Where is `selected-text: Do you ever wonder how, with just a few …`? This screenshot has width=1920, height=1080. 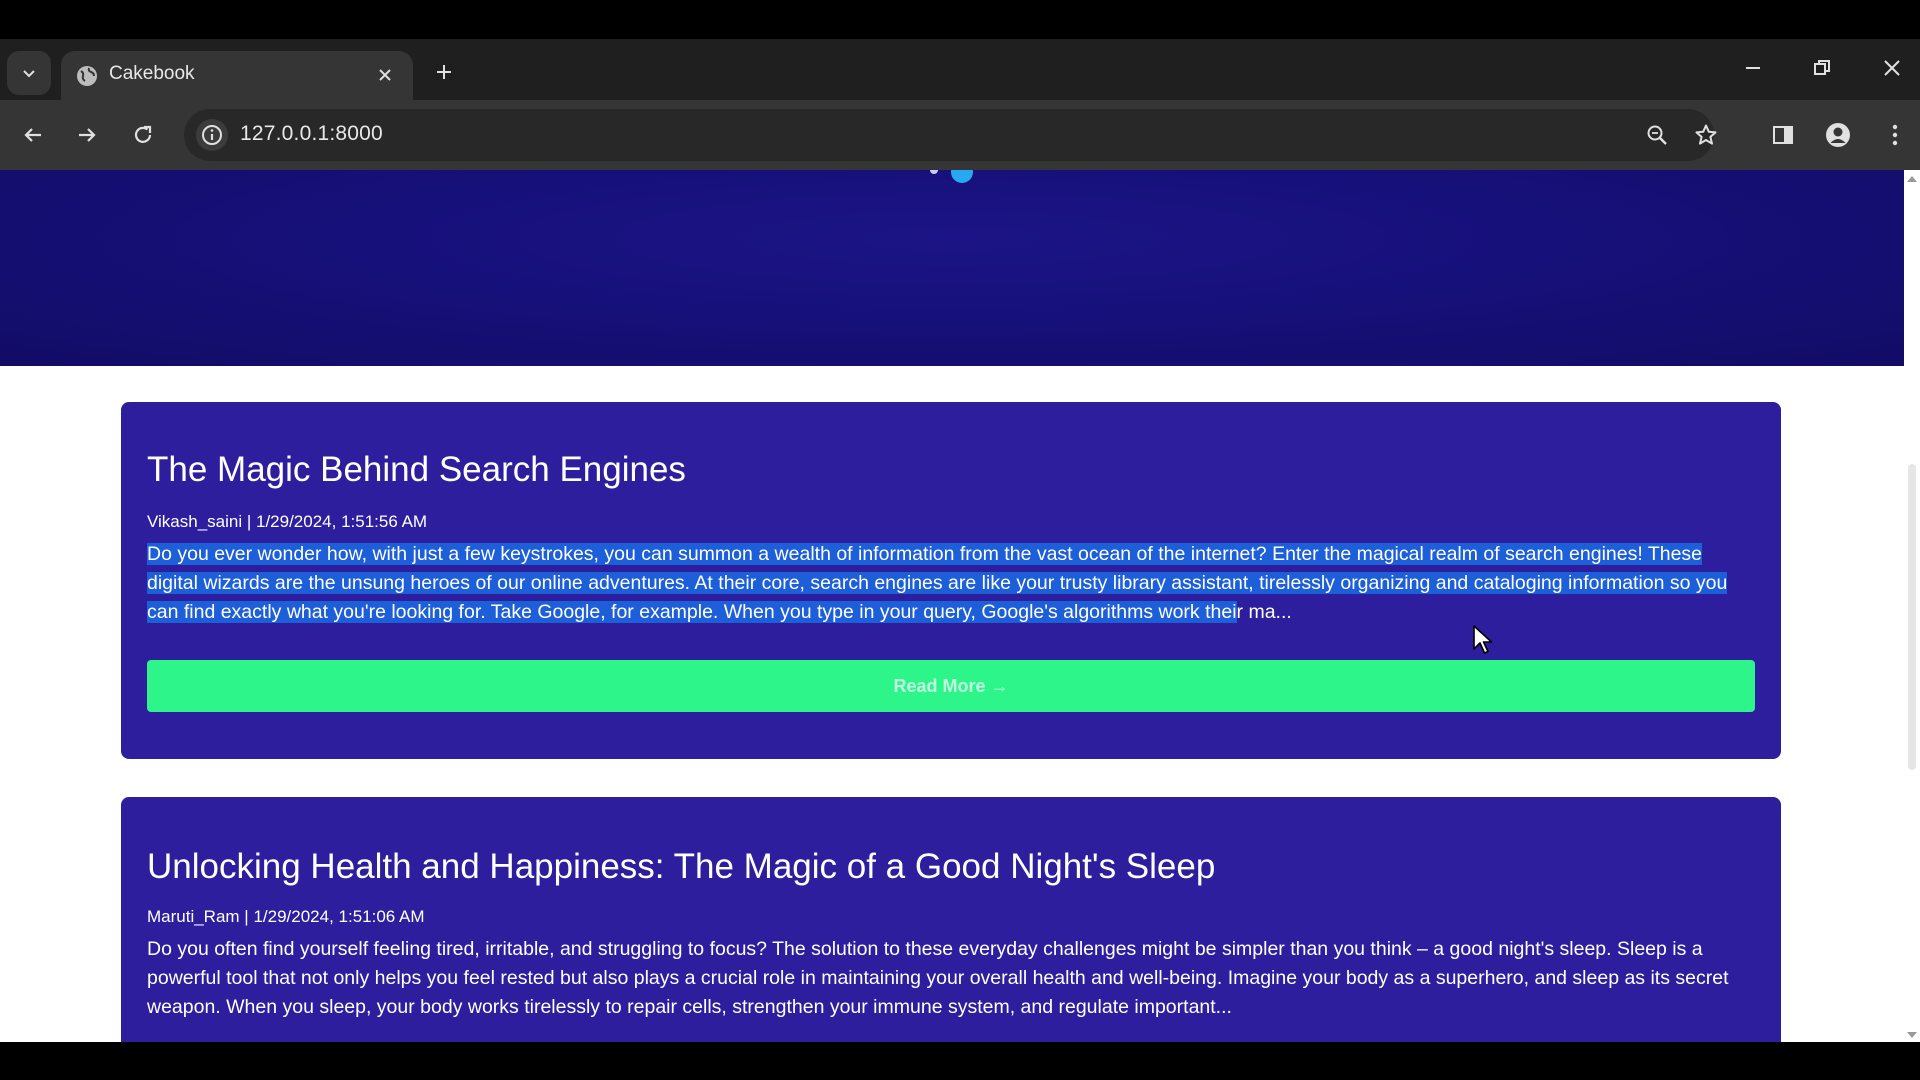
selected-text: Do you ever wonder how, with just a few … is located at coordinates (937, 583).